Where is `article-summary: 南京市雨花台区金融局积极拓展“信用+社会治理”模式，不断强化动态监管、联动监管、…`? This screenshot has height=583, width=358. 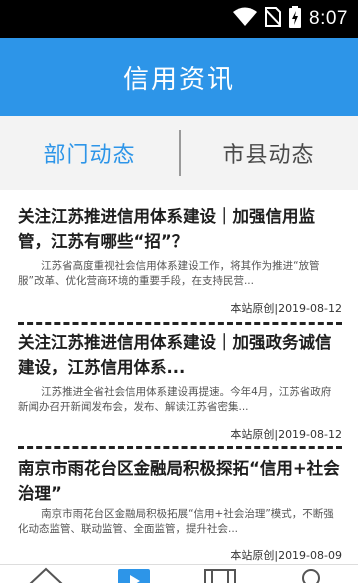
article-summary: 南京市雨花台区金融局积极拓展“信用+社会治理”模式，不断强化动态监管、联动监管、… is located at coordinates (176, 521).